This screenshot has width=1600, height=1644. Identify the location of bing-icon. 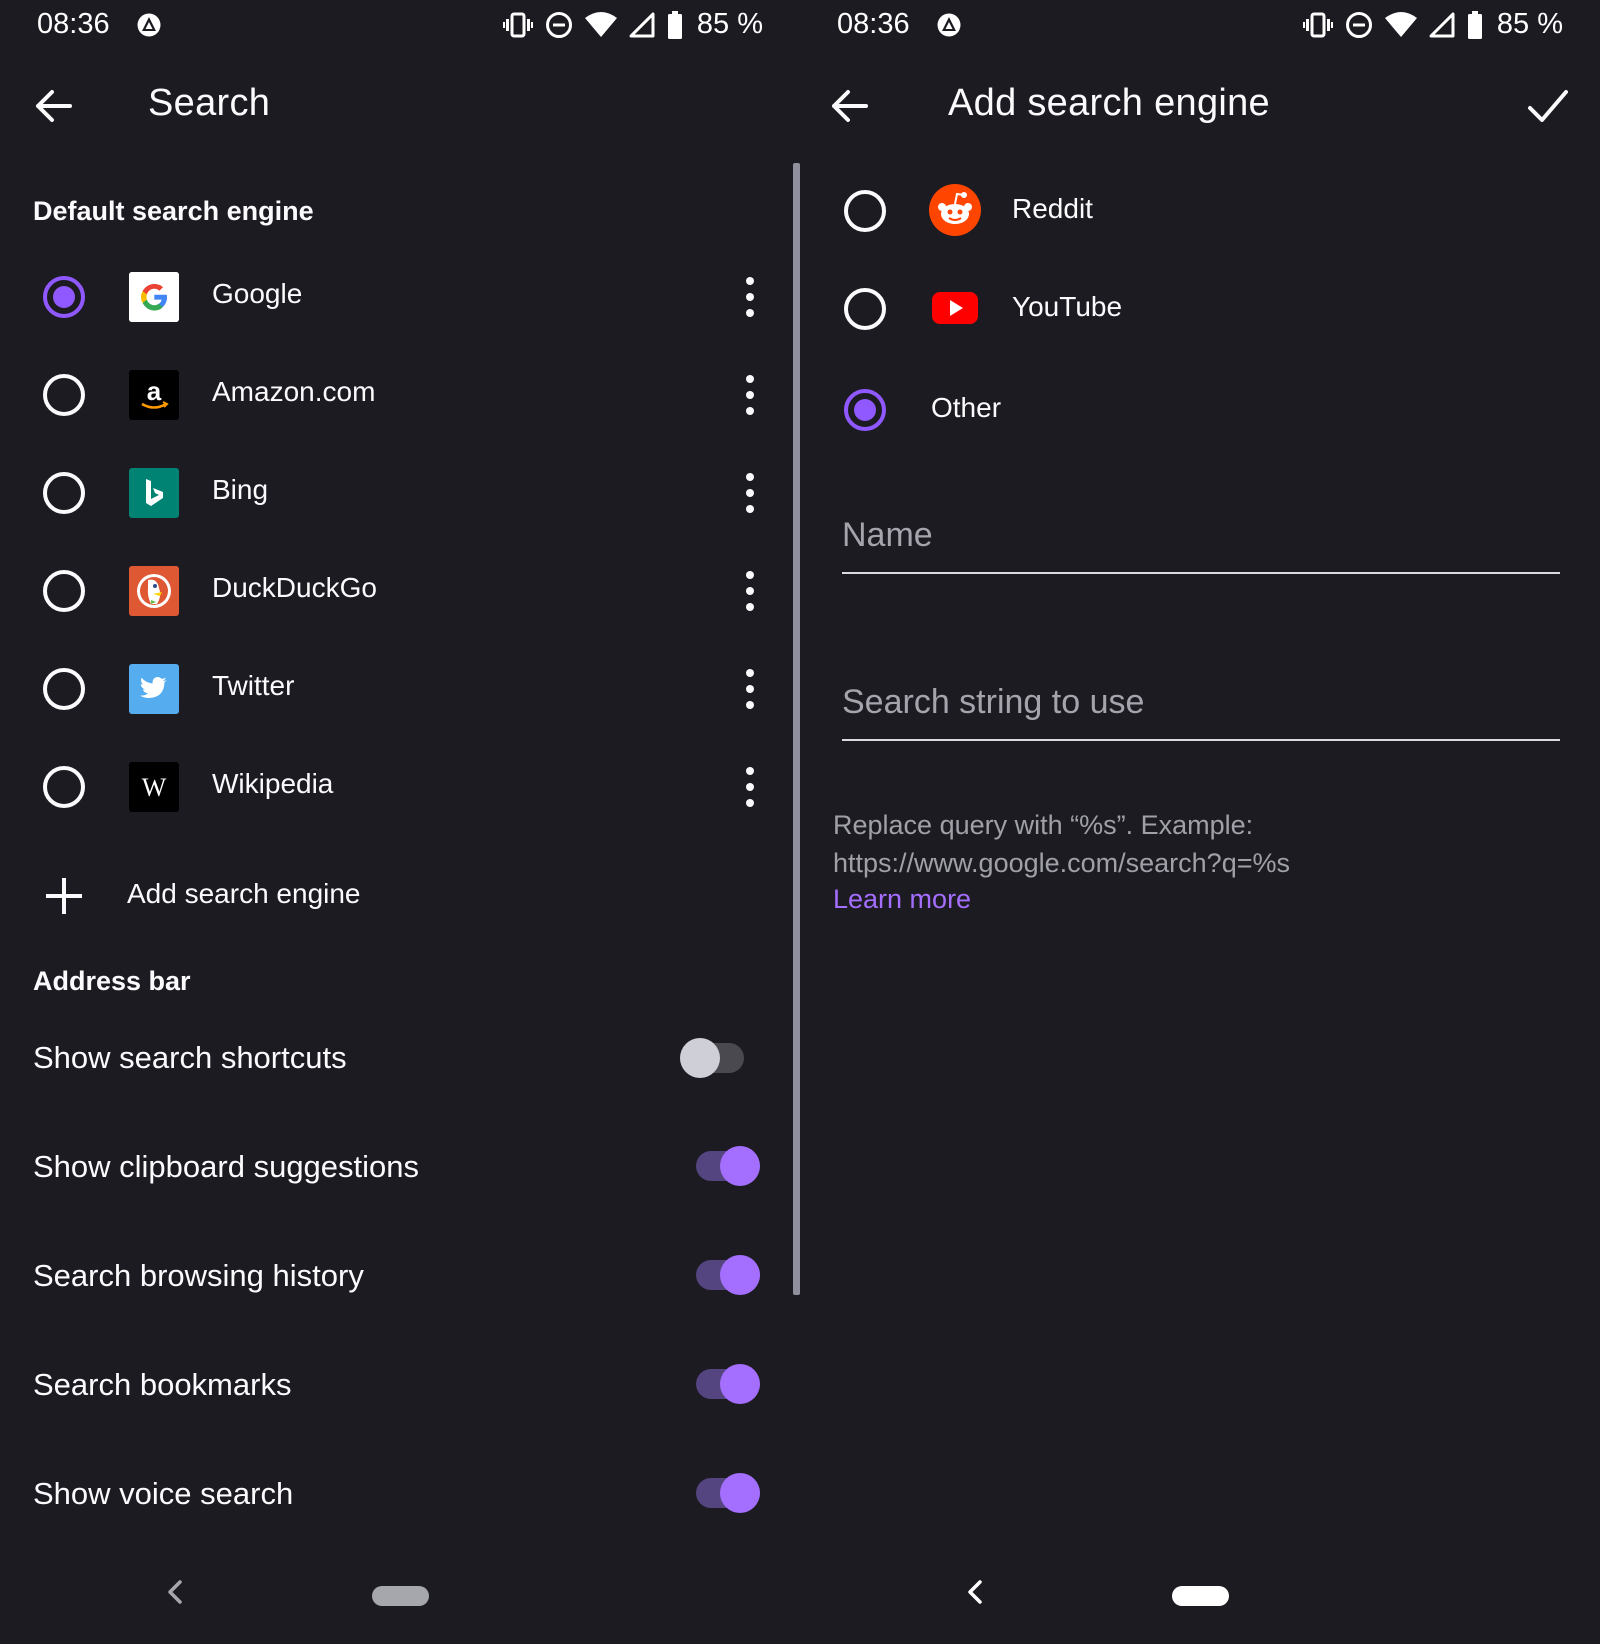
(154, 493).